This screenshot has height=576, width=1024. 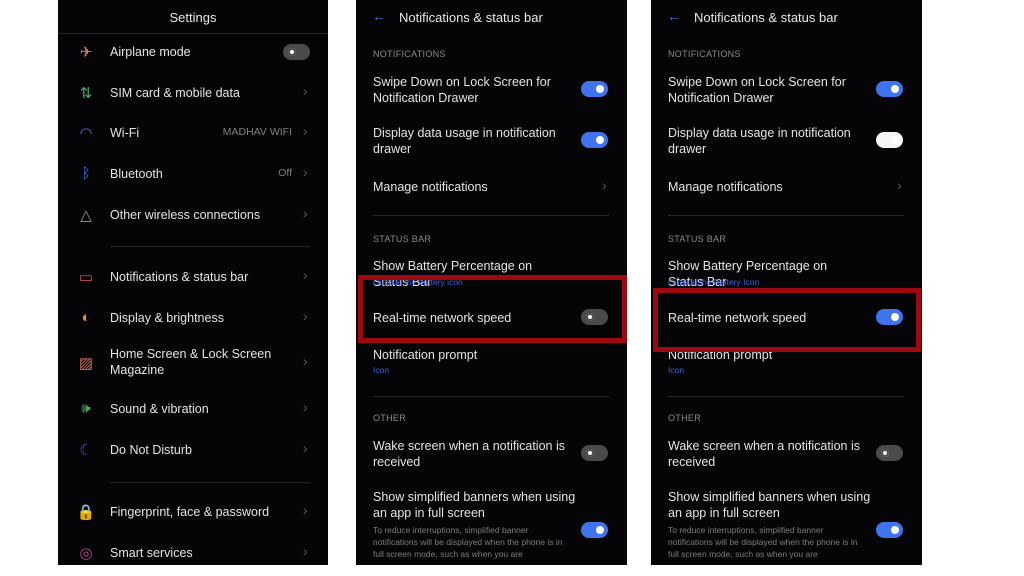 I want to click on speaker-icon: 🕪, so click(x=86, y=408).